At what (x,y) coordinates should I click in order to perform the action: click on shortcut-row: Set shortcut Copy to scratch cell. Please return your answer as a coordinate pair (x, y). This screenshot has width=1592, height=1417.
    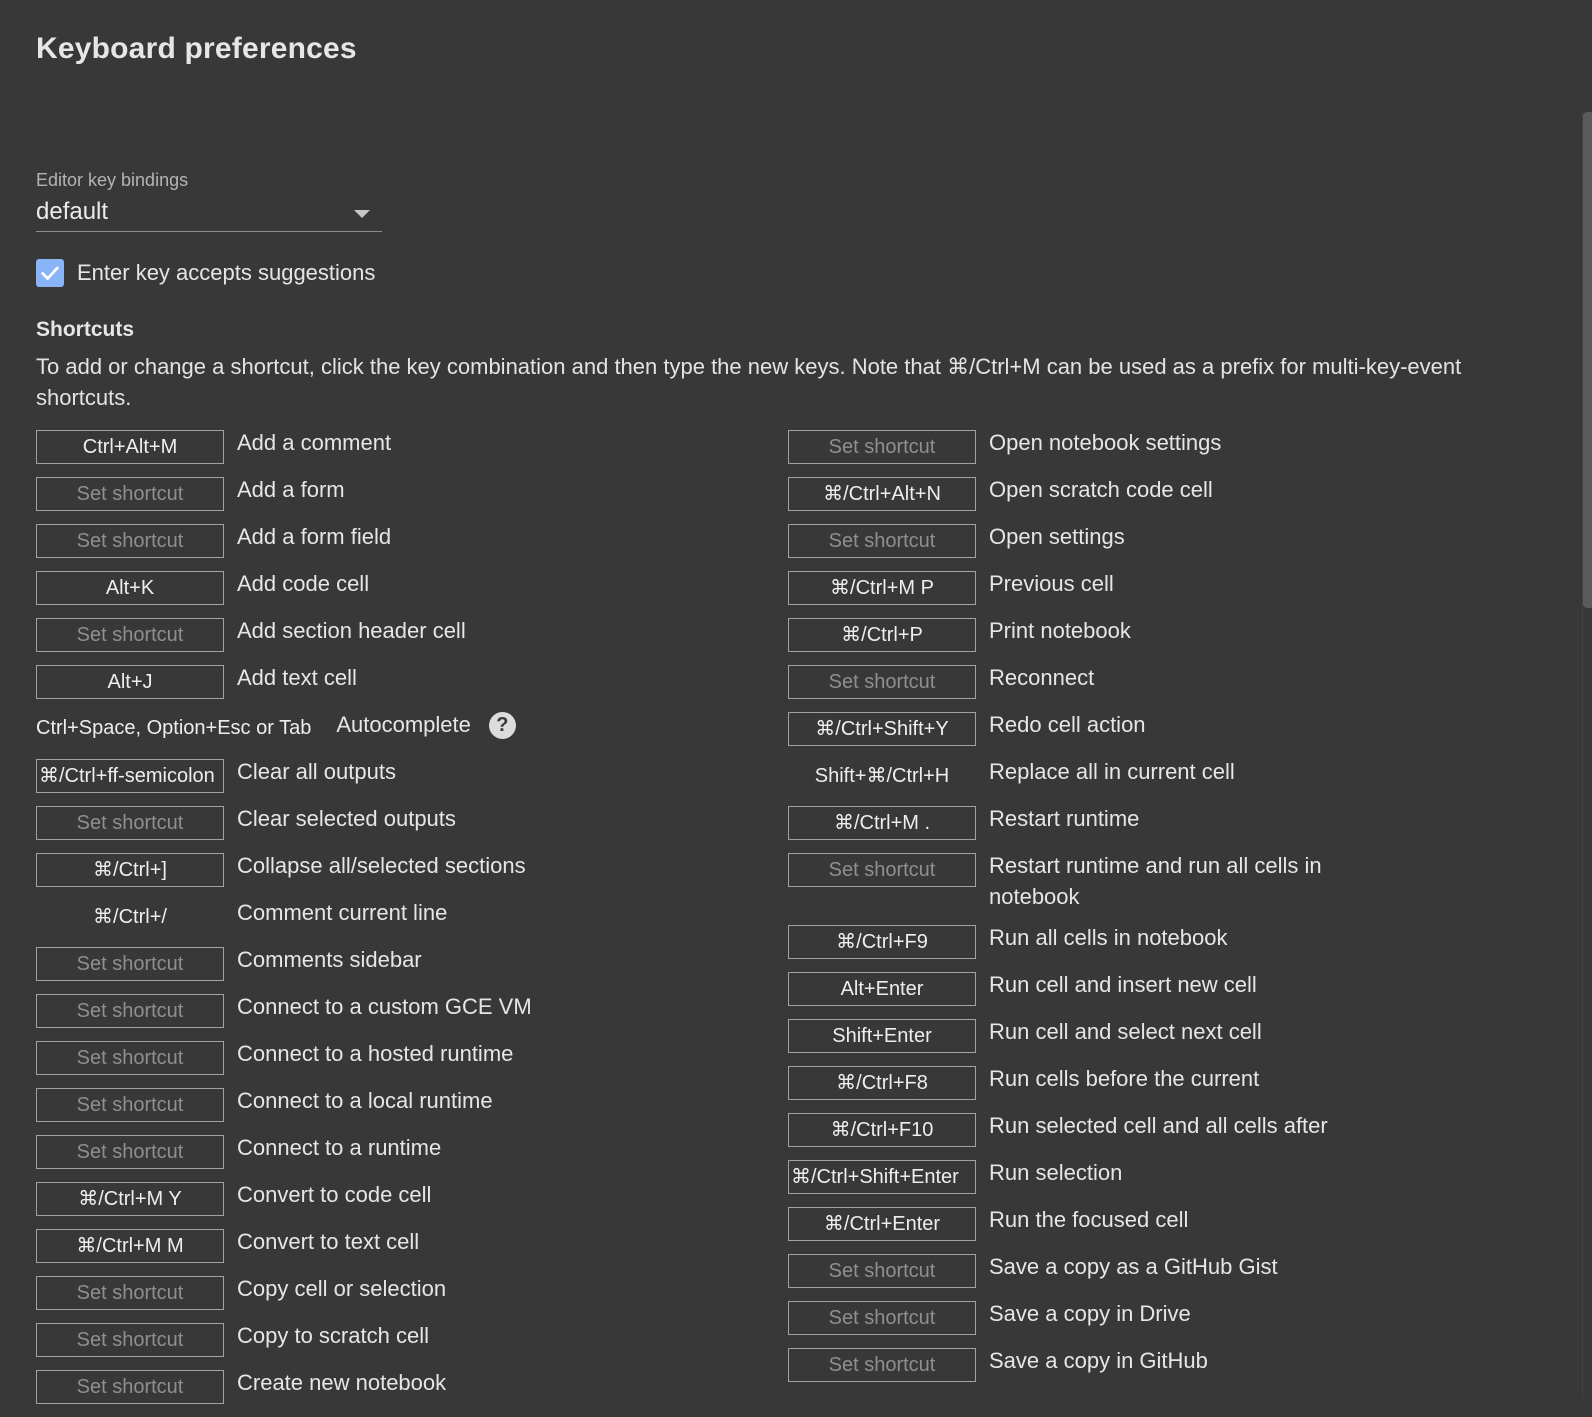
    Looking at the image, I should click on (284, 1340).